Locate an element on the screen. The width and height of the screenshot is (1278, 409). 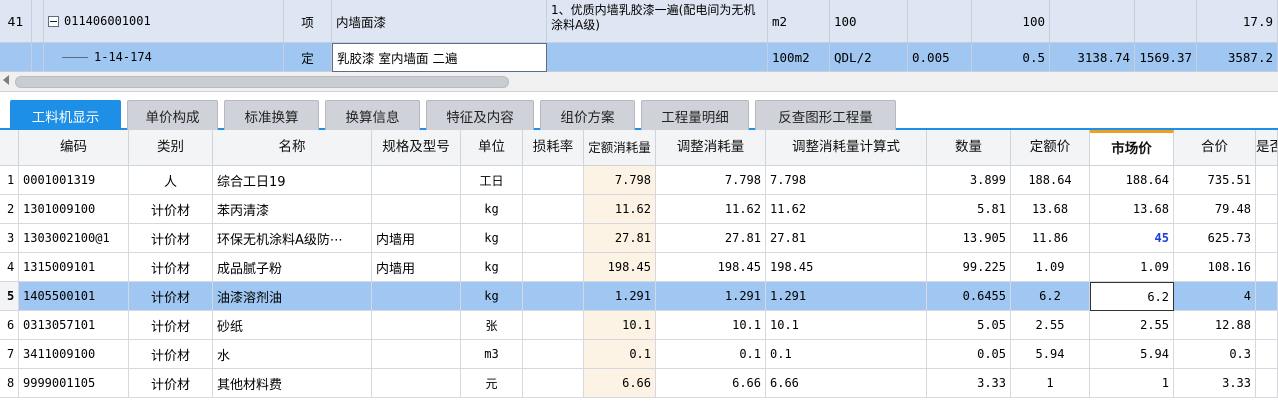
material-code: 1301009100 is located at coordinates (74, 209).